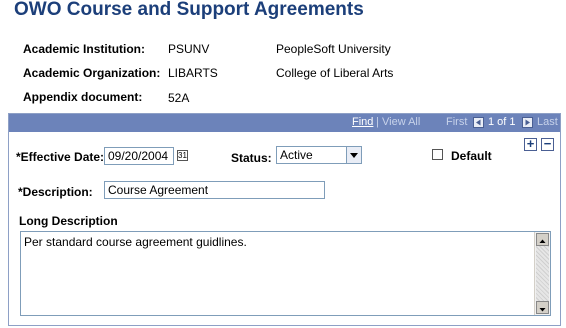 This screenshot has width=566, height=328. I want to click on appendix-document-value: 52A, so click(179, 98).